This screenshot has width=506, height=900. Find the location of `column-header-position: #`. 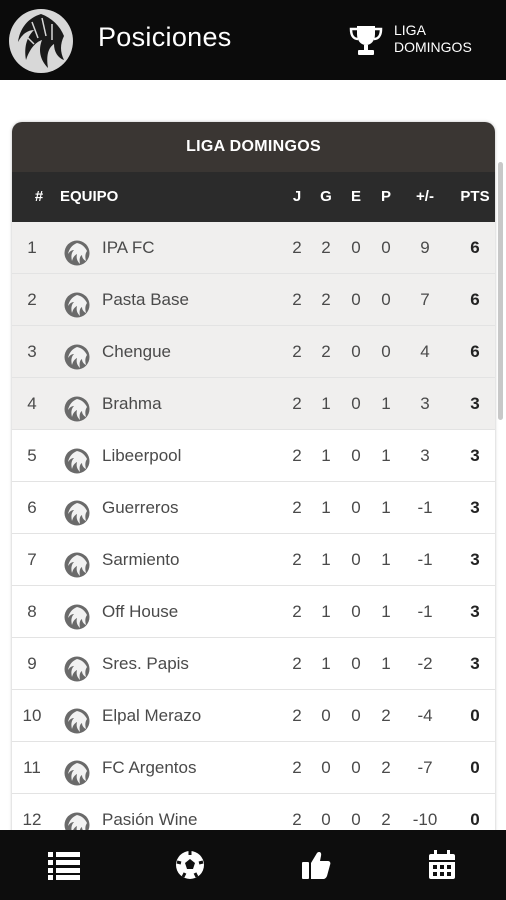

column-header-position: # is located at coordinates (39, 196).